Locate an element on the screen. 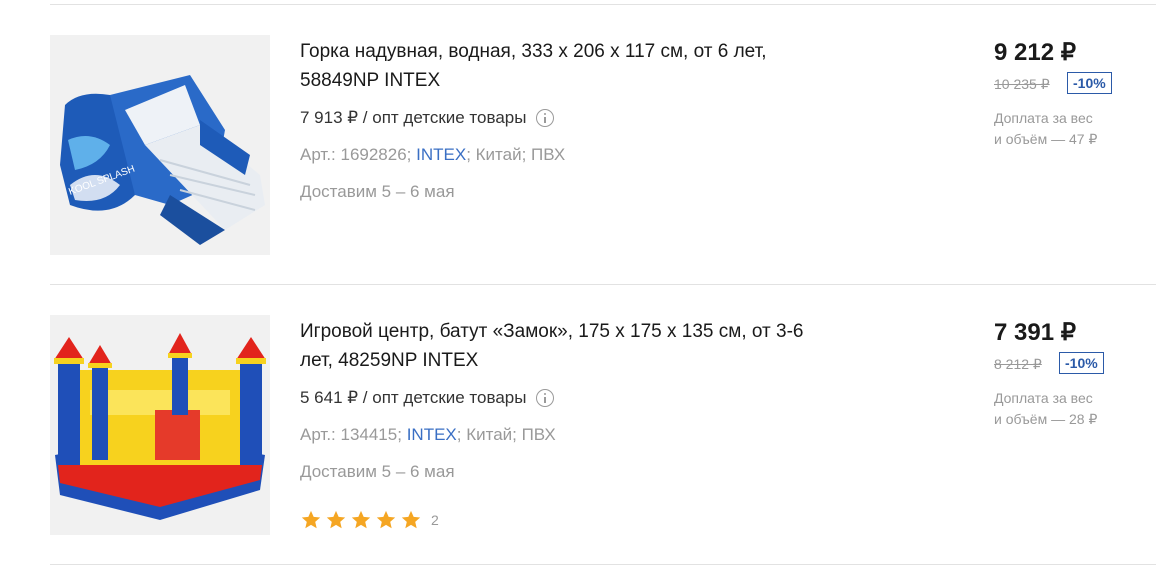 This screenshot has width=1156, height=578. product-image is located at coordinates (160, 425).